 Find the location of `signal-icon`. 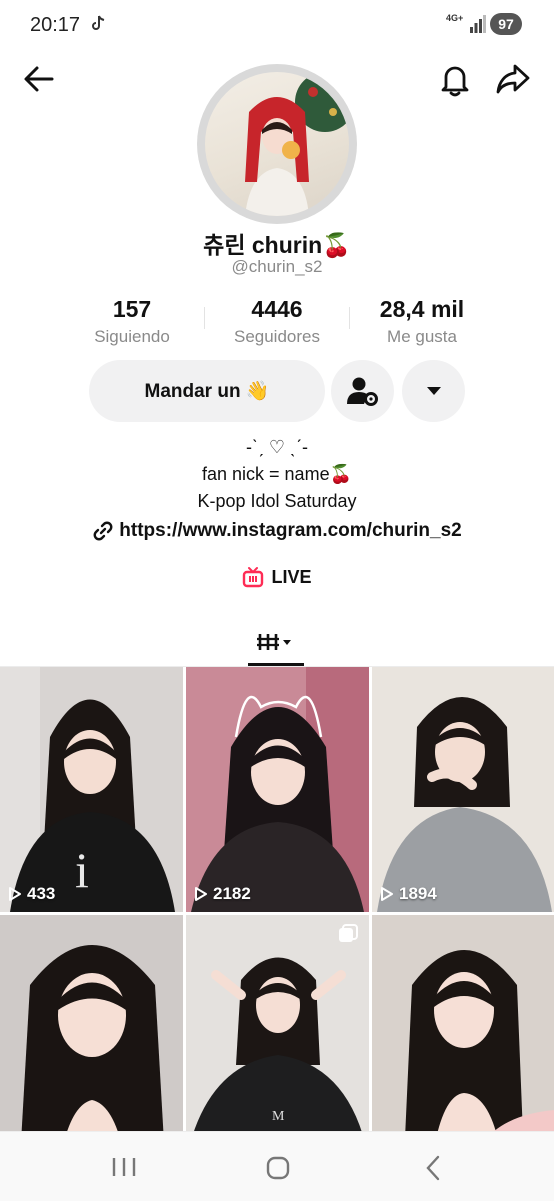

signal-icon is located at coordinates (478, 24).